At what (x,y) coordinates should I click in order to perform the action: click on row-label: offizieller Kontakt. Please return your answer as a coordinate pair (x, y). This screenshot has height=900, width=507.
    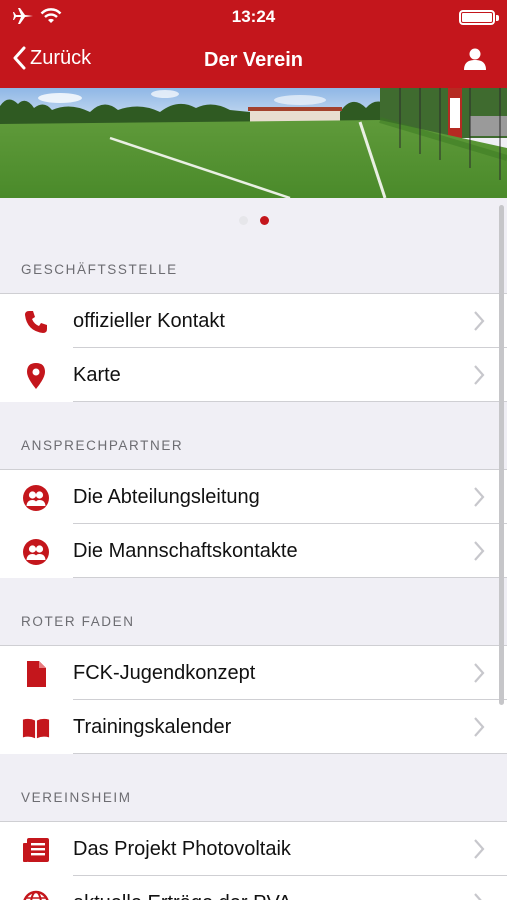
    Looking at the image, I should click on (149, 321).